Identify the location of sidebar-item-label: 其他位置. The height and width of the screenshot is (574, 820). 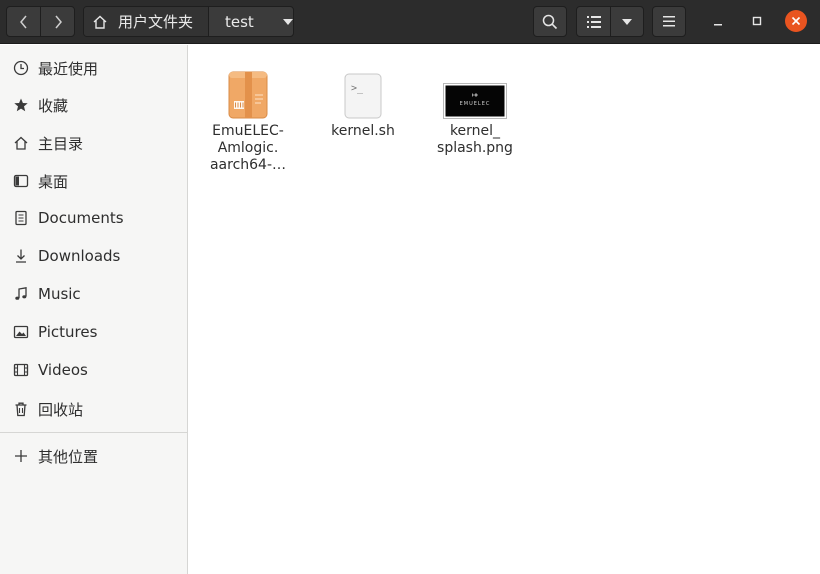
(68, 456).